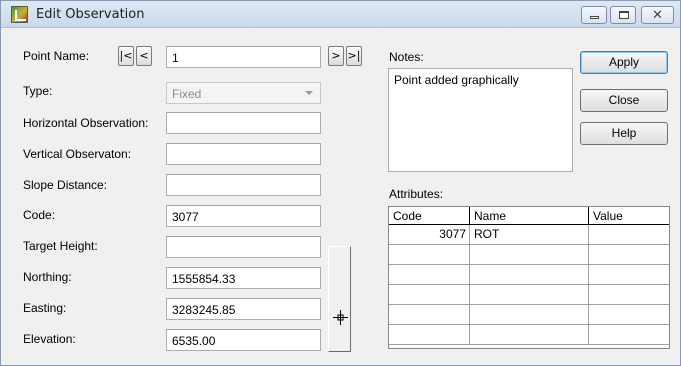 The width and height of the screenshot is (681, 366). Describe the element at coordinates (243, 340) in the screenshot. I see `elevation-input: 6535.00` at that location.